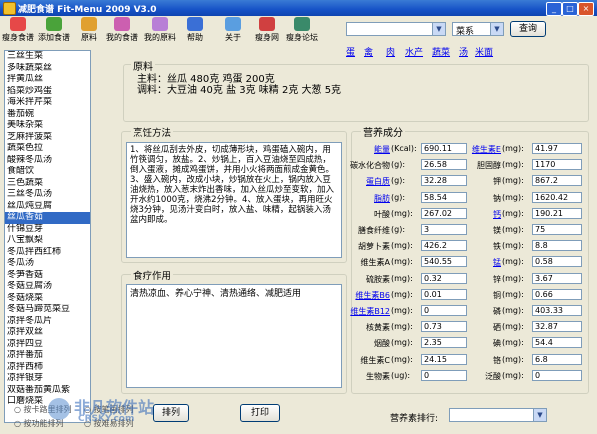 This screenshot has height=434, width=597. What do you see at coordinates (360, 149) in the screenshot?
I see `nutrient-label: 能量` at bounding box center [360, 149].